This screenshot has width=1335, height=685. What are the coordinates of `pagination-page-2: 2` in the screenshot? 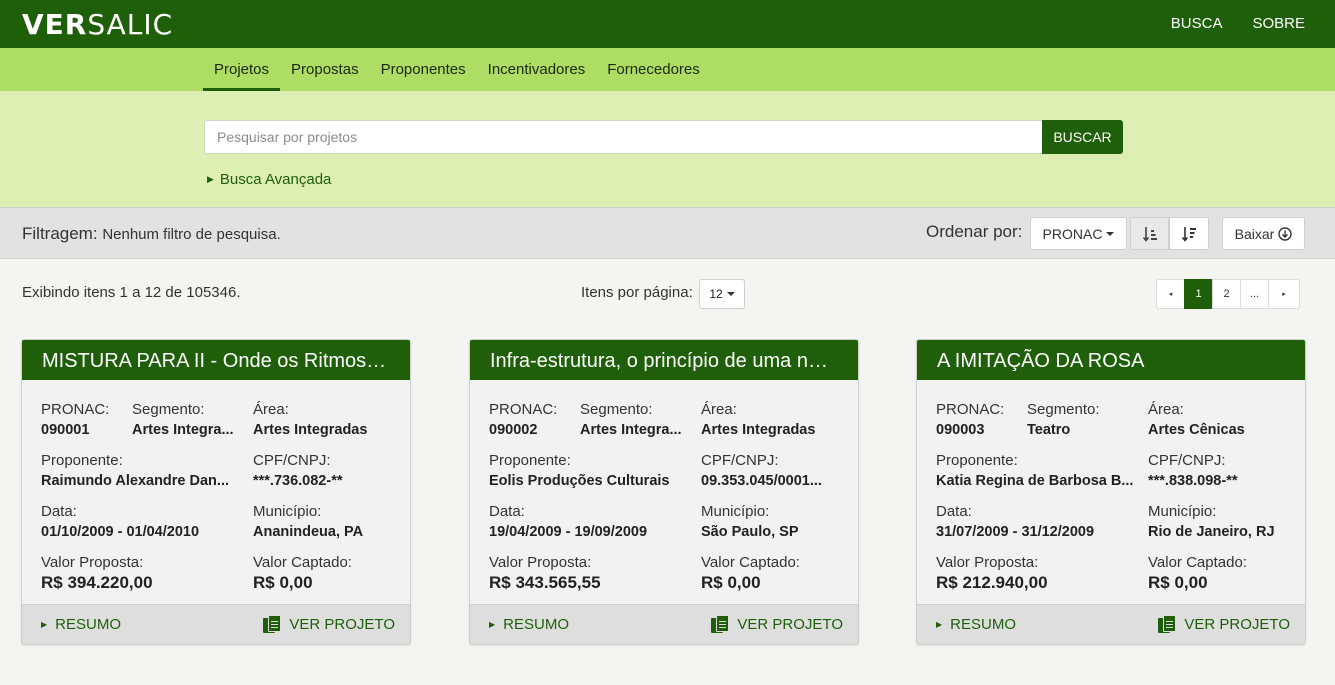 It's located at (1226, 294).